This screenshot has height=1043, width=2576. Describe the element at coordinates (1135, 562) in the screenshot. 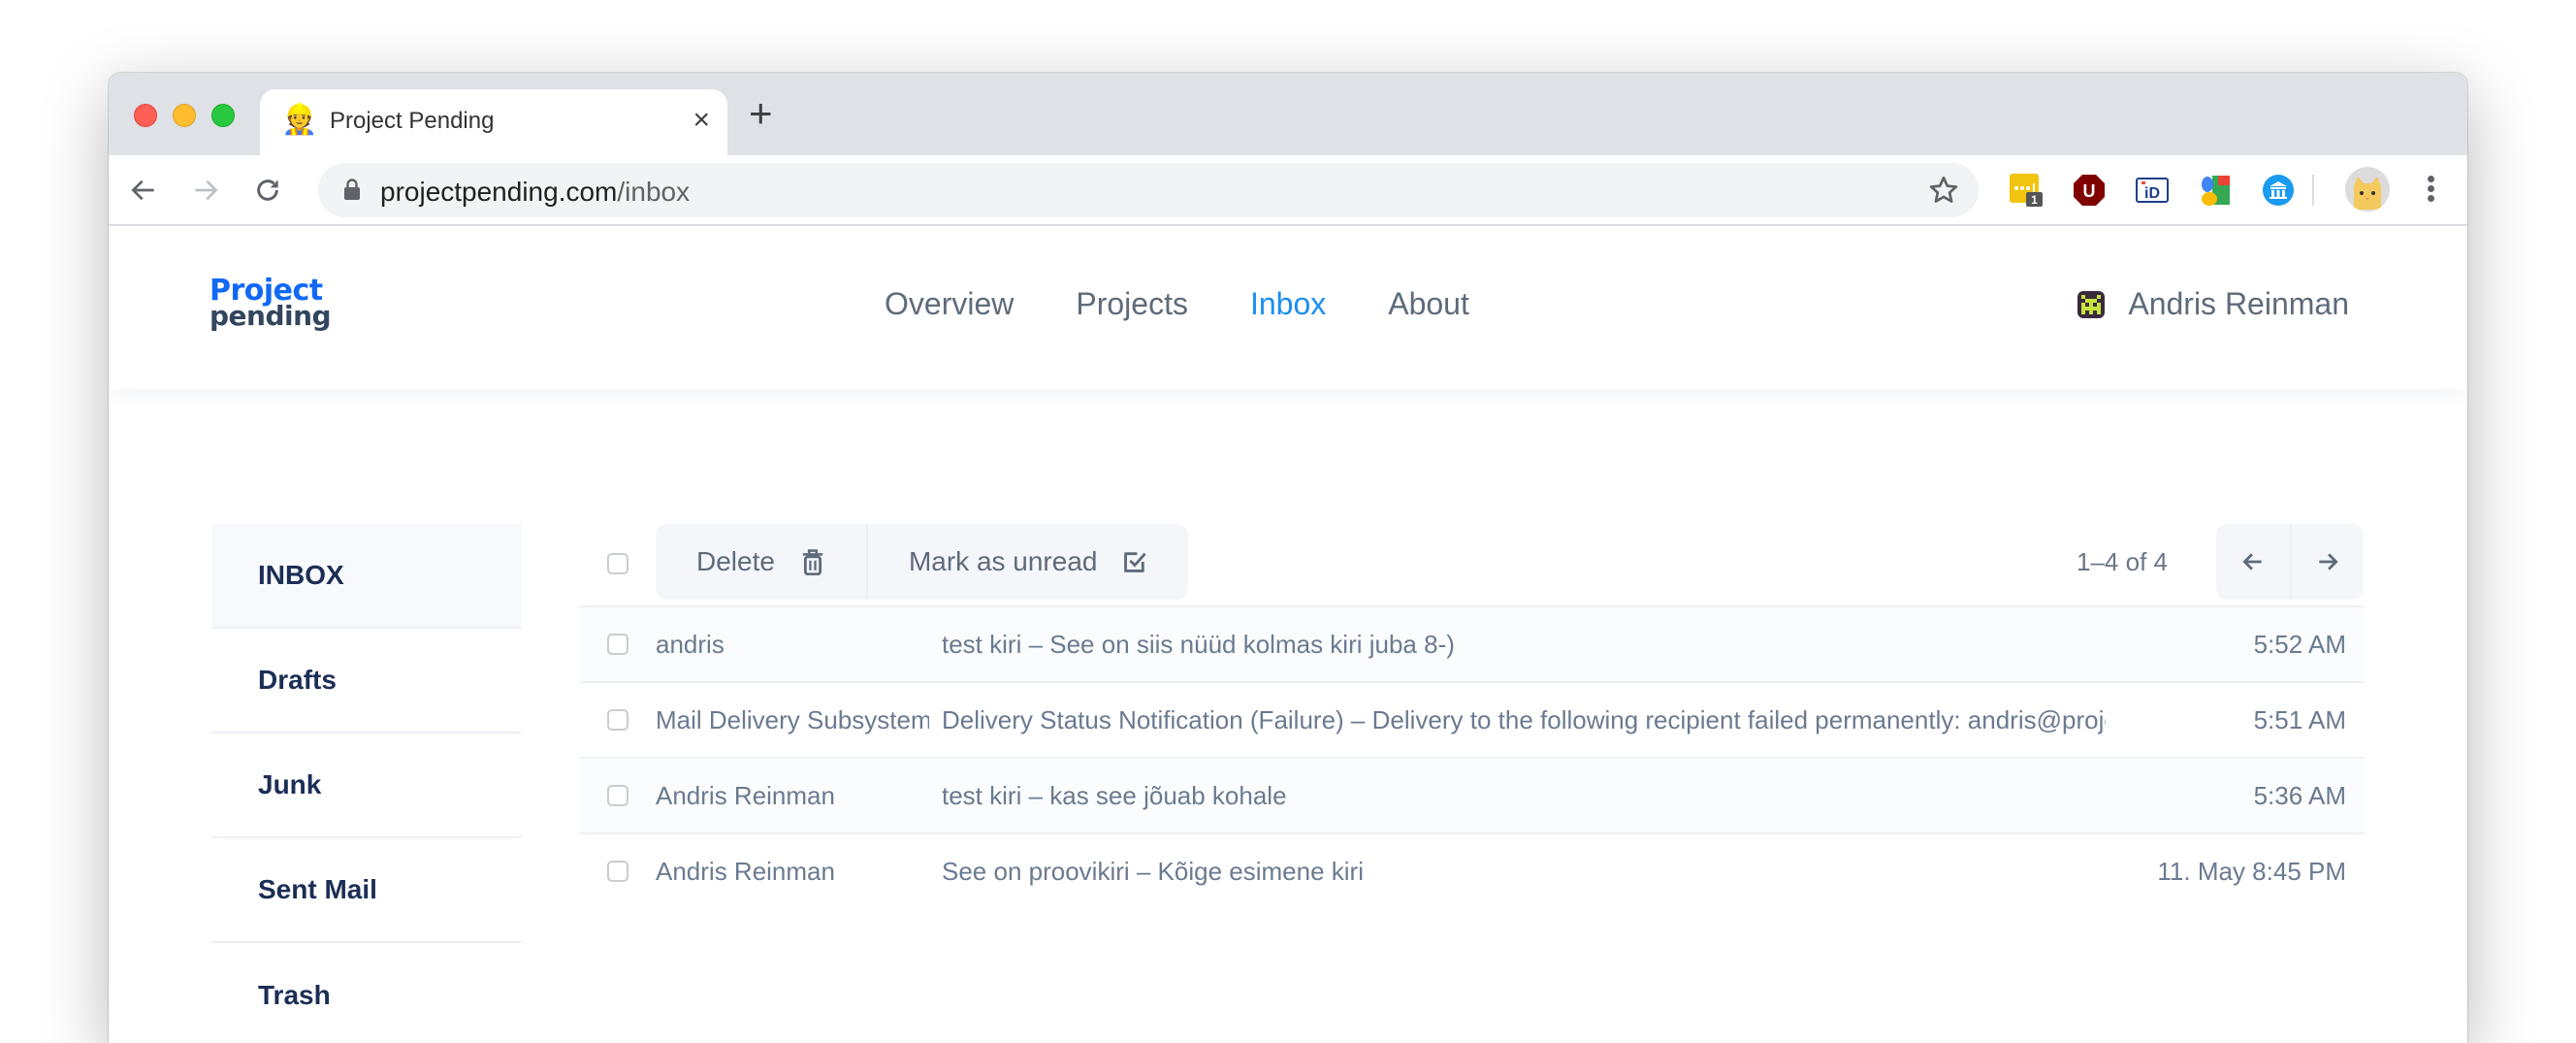

I see `checkbox-check-icon` at that location.